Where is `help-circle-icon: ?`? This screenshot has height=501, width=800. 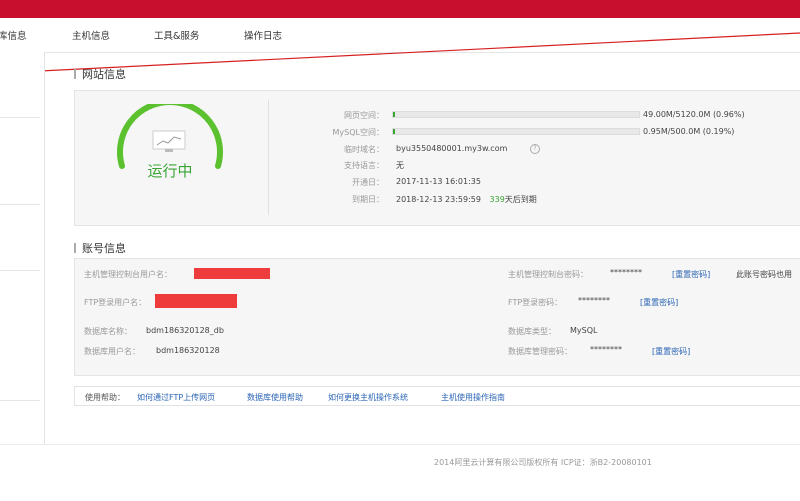 help-circle-icon: ? is located at coordinates (535, 149).